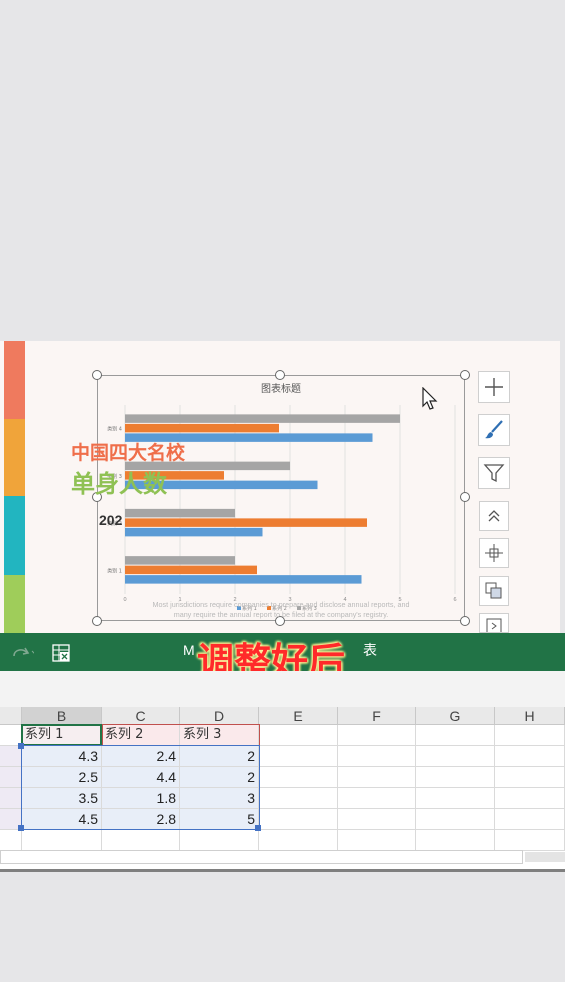  Describe the element at coordinates (377, 716) in the screenshot. I see `column-header-f: F` at that location.